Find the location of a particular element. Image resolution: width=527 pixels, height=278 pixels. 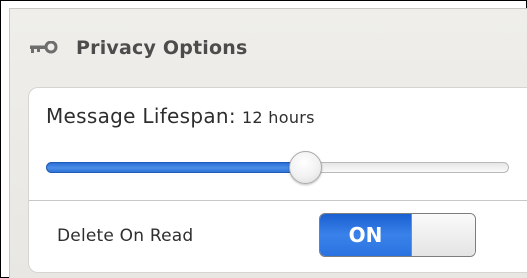

message-lifespan-slider is located at coordinates (277, 167).